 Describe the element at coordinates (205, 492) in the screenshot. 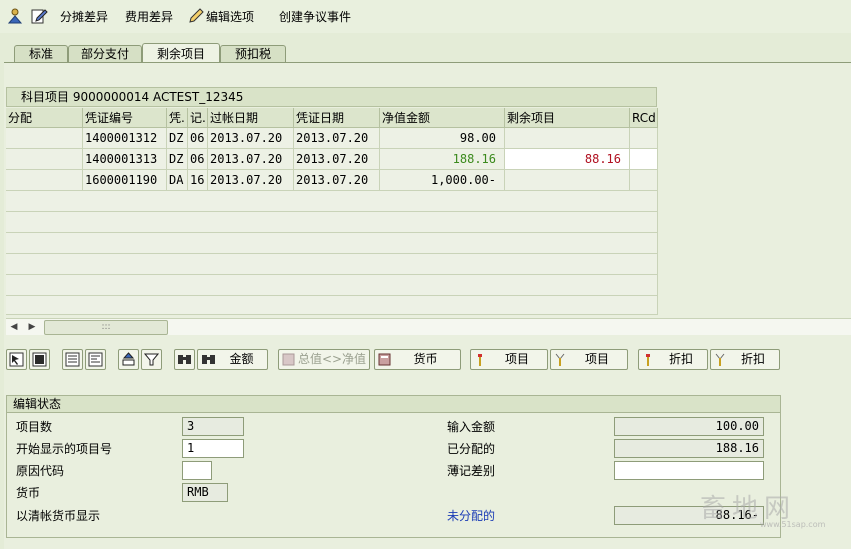

I see `currency-field: RMB` at that location.